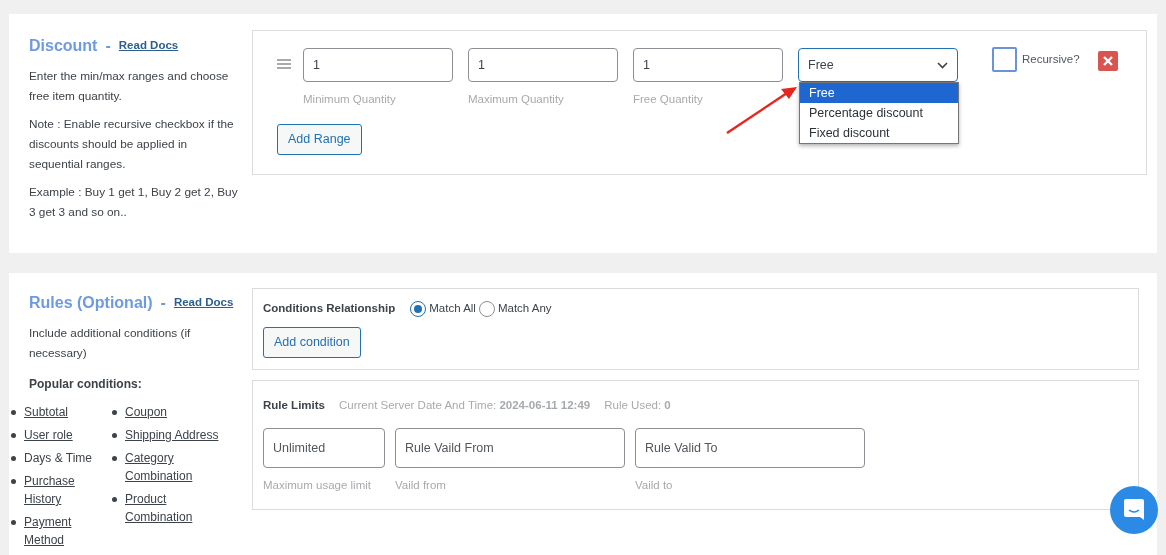 The height and width of the screenshot is (555, 1166). I want to click on description-text: Note : Enable recursive checkbox if the discounts should be applied in sequential ranges., so click(132, 144).